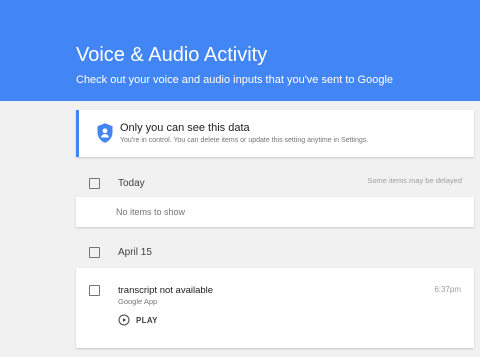  Describe the element at coordinates (105, 133) in the screenshot. I see `shield-person-icon` at that location.